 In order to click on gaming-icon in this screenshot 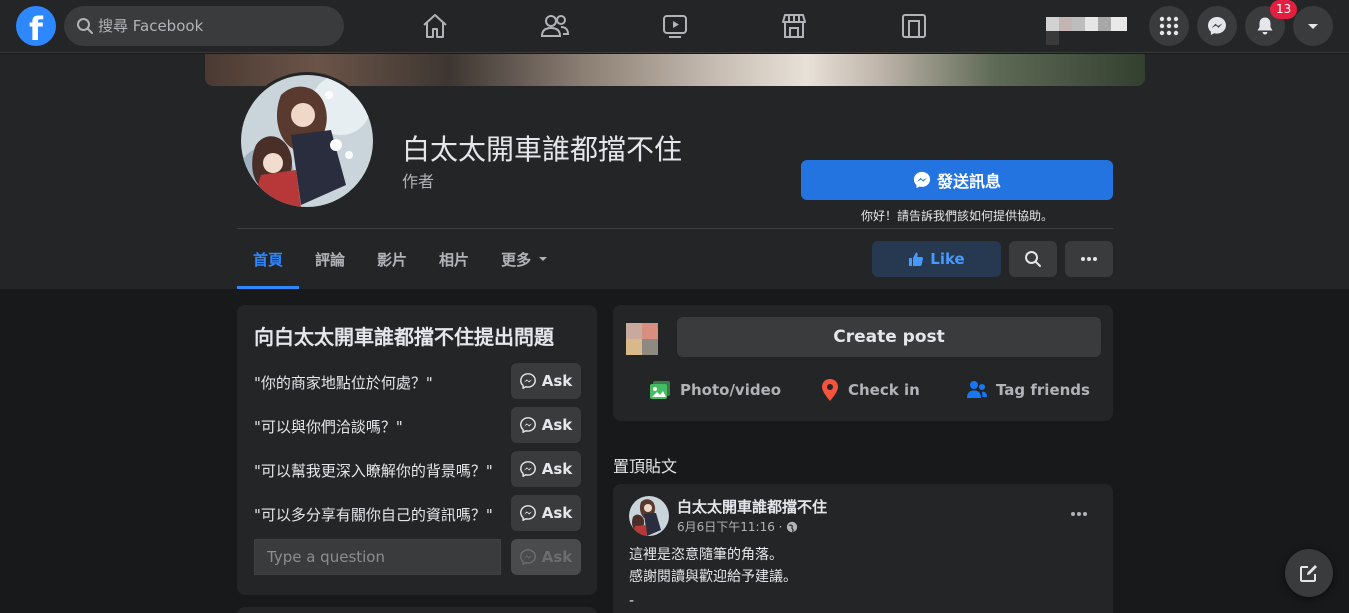, I will do `click(914, 26)`.